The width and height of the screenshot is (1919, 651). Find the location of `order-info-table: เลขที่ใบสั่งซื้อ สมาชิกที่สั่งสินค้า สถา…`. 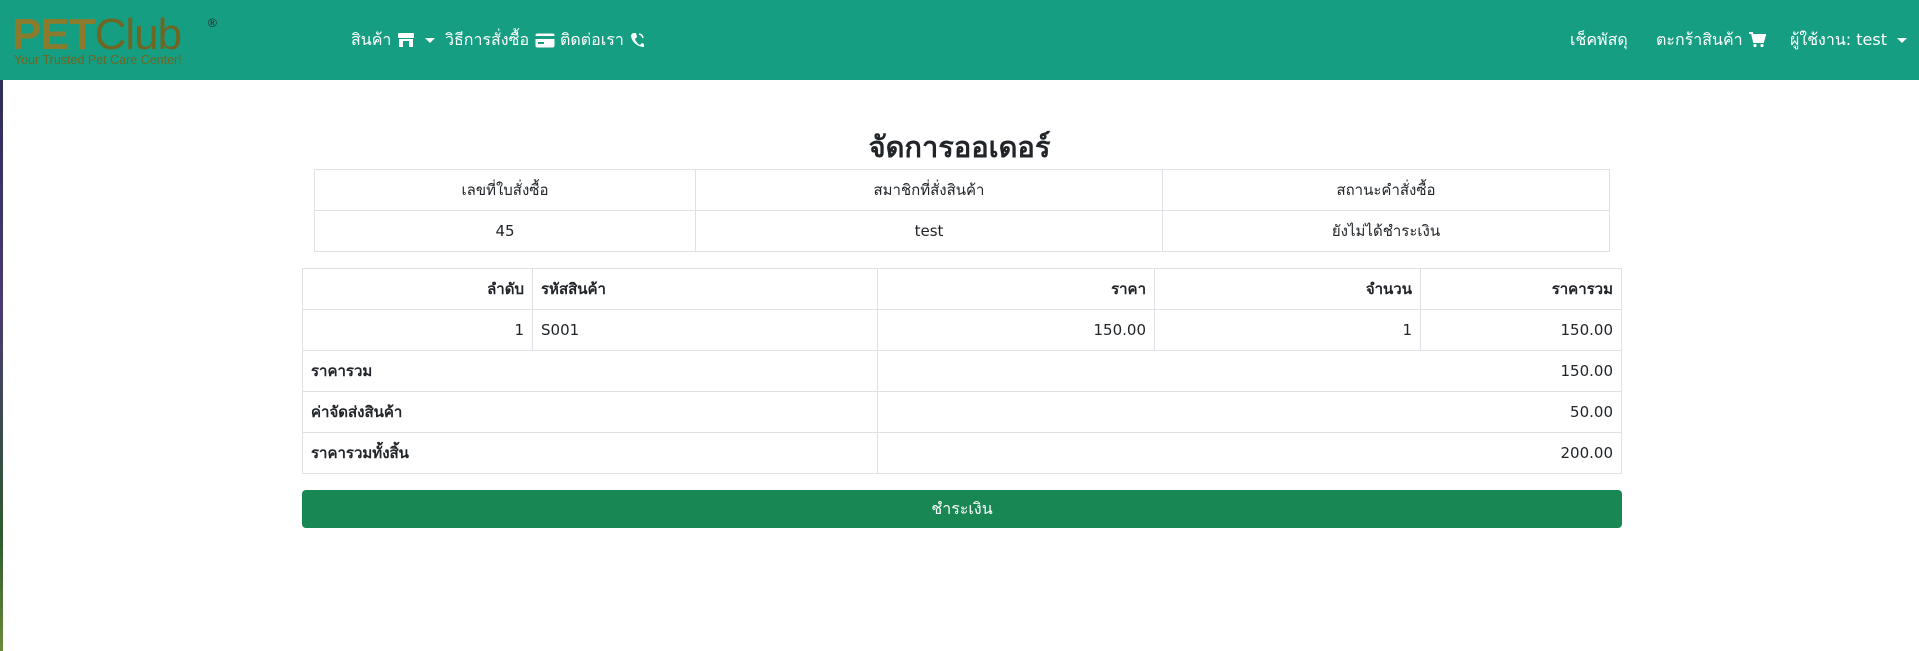

order-info-table: เลขที่ใบสั่งซื้อ สมาชิกที่สั่งสินค้า สถา… is located at coordinates (962, 210).